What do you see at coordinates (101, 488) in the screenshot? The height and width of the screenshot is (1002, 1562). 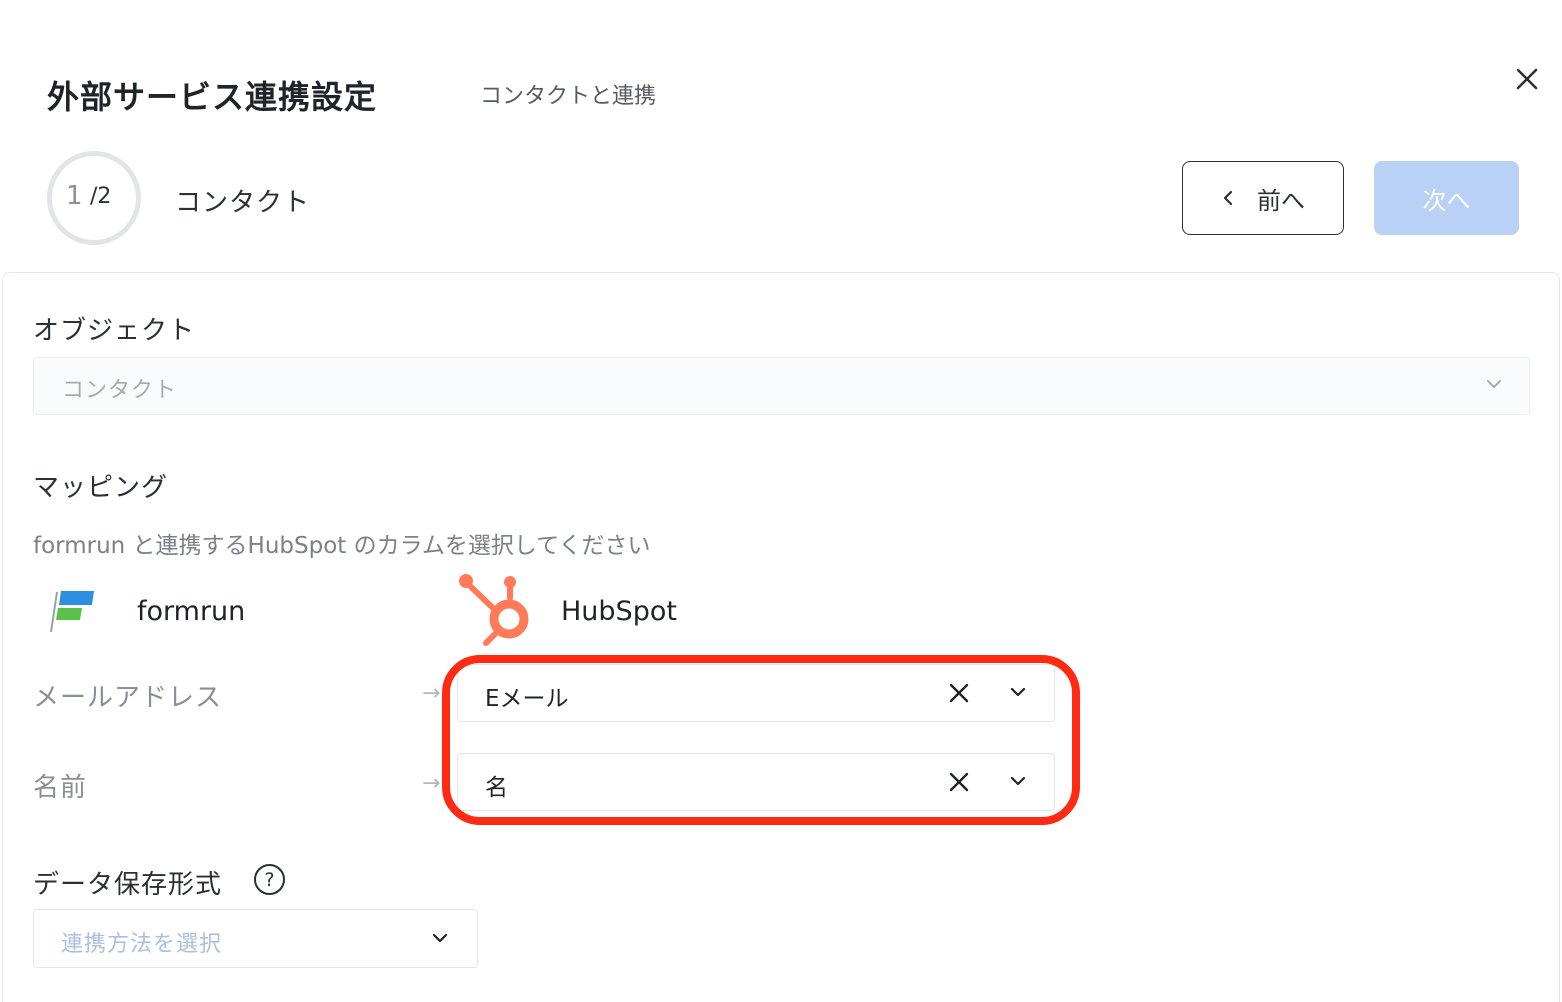 I see `mapping-label: マッピング` at bounding box center [101, 488].